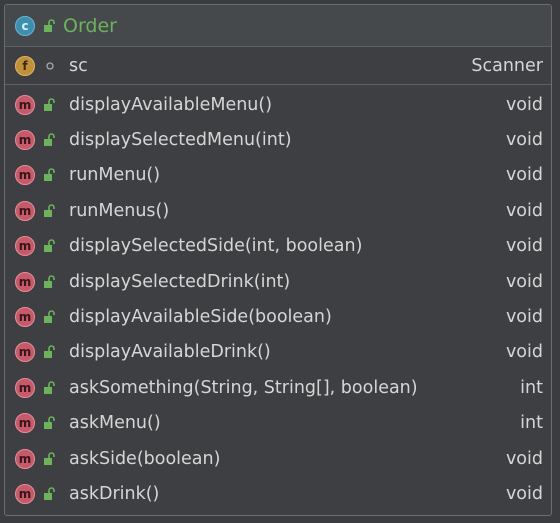 The image size is (560, 523). What do you see at coordinates (278, 104) in the screenshot?
I see `method-row: m displayAvailableMenu() void` at bounding box center [278, 104].